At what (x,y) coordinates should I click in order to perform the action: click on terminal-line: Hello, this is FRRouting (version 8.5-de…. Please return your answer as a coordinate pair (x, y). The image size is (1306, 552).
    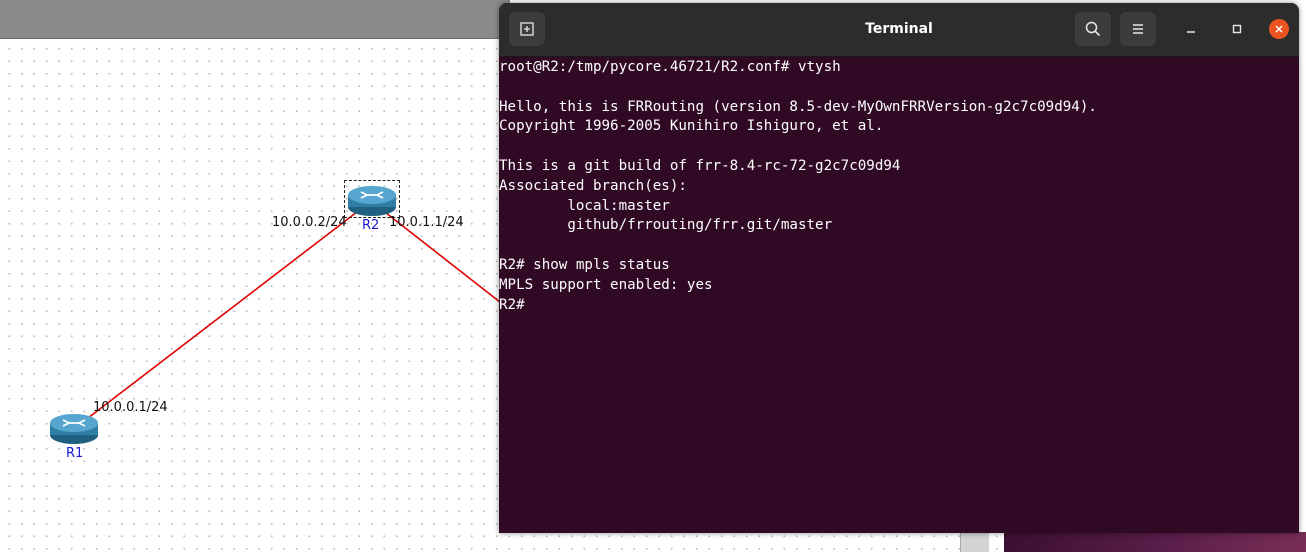
    Looking at the image, I should click on (798, 106).